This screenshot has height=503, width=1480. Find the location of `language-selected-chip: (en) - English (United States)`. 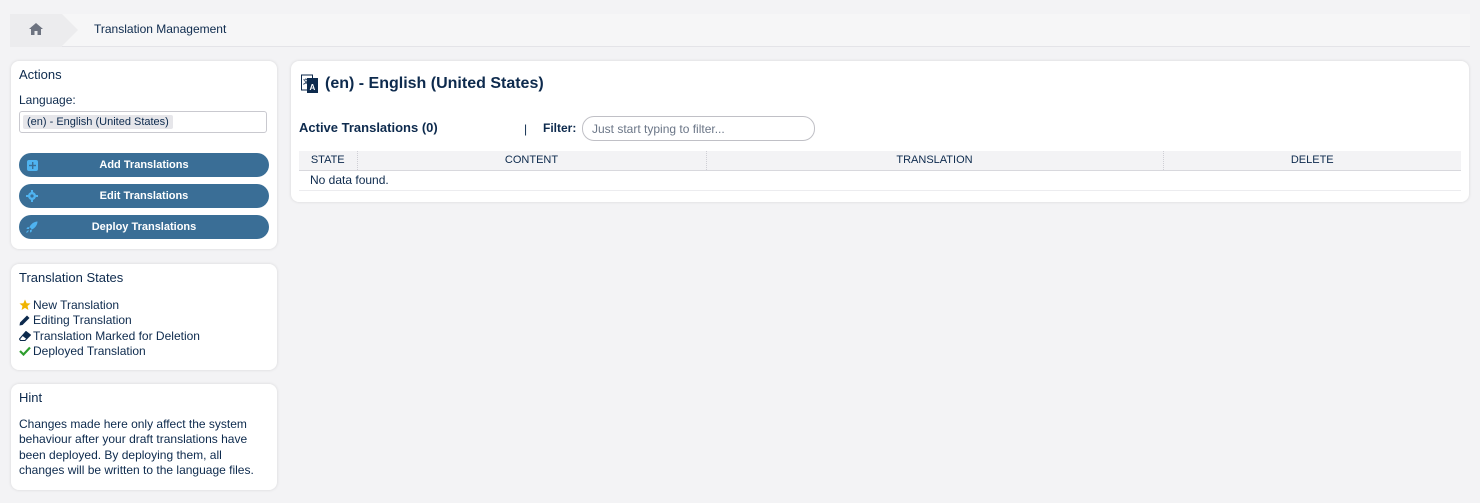

language-selected-chip: (en) - English (United States) is located at coordinates (98, 122).